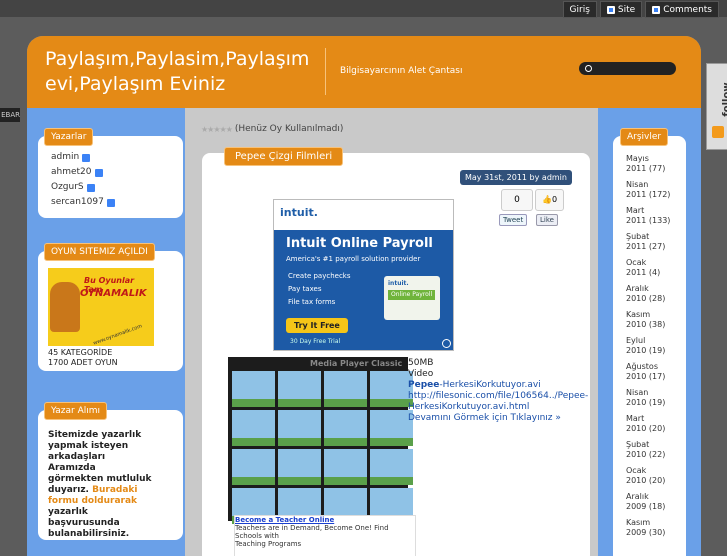  Describe the element at coordinates (317, 325) in the screenshot. I see `try-it-free-button: Try It Free` at that location.